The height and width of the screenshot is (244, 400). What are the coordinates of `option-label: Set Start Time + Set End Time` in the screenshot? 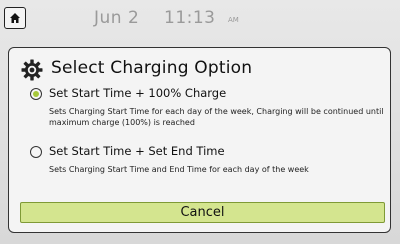 It's located at (137, 151).